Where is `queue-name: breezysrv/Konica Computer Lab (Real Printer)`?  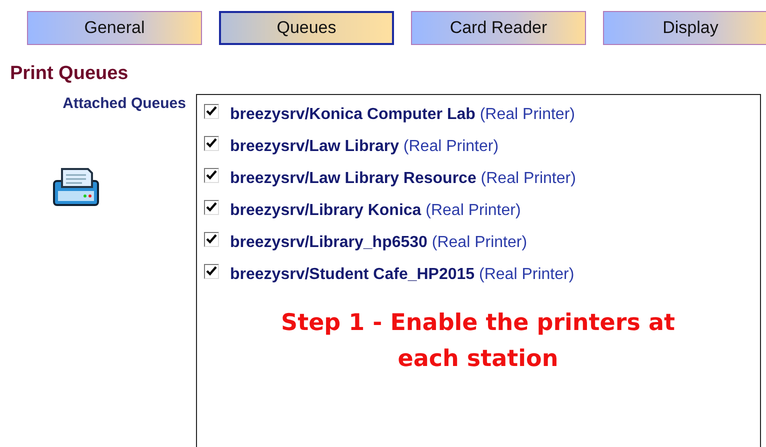 queue-name: breezysrv/Konica Computer Lab (Real Printer) is located at coordinates (402, 115).